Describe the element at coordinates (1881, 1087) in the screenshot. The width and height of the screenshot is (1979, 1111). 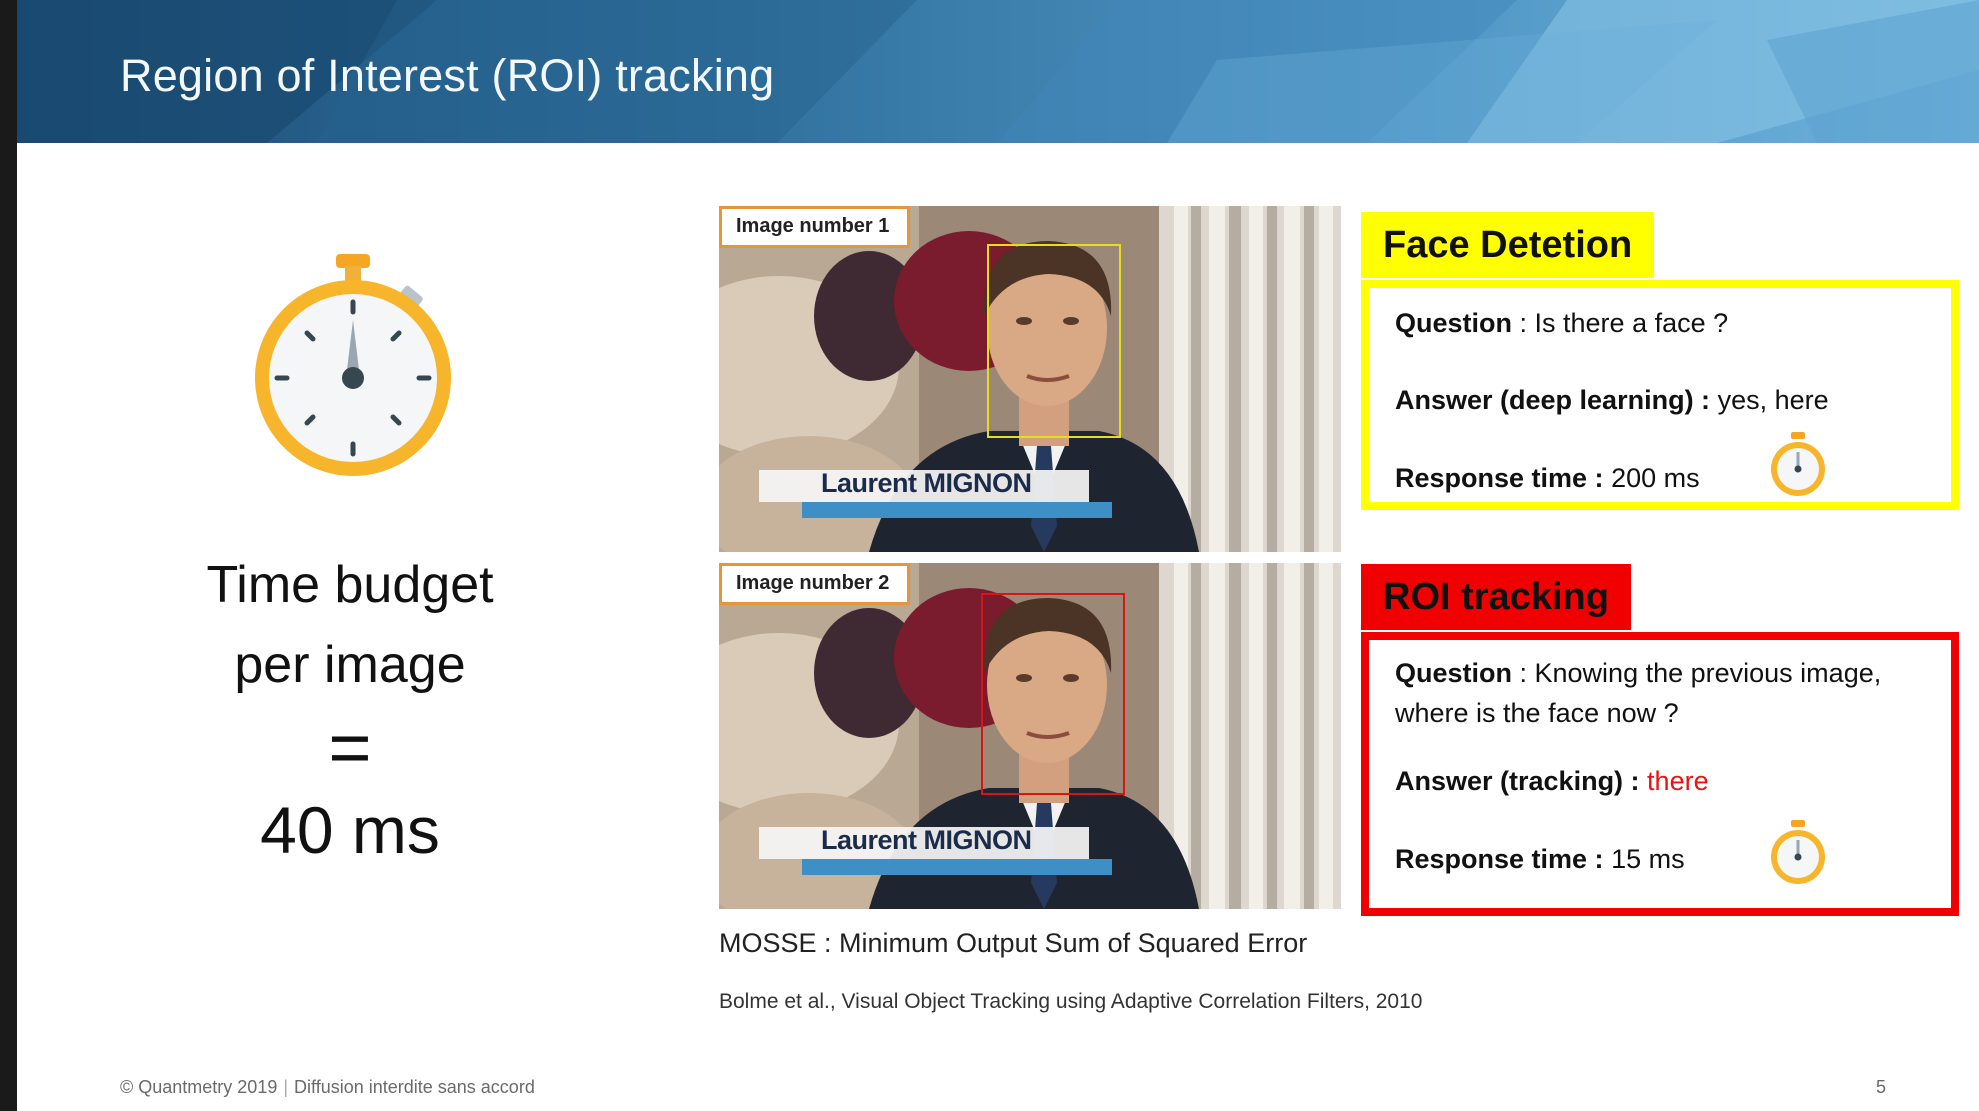
I see `page-number: 5` at that location.